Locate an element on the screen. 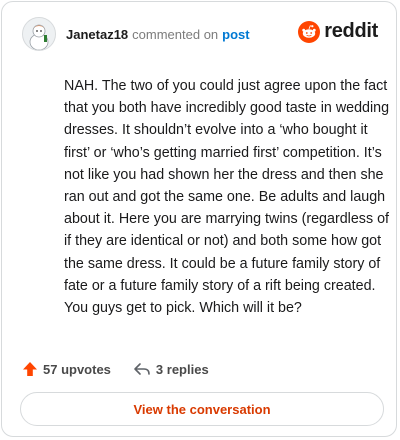 The height and width of the screenshot is (440, 400). comment-author: Janetaz18 is located at coordinates (97, 34).